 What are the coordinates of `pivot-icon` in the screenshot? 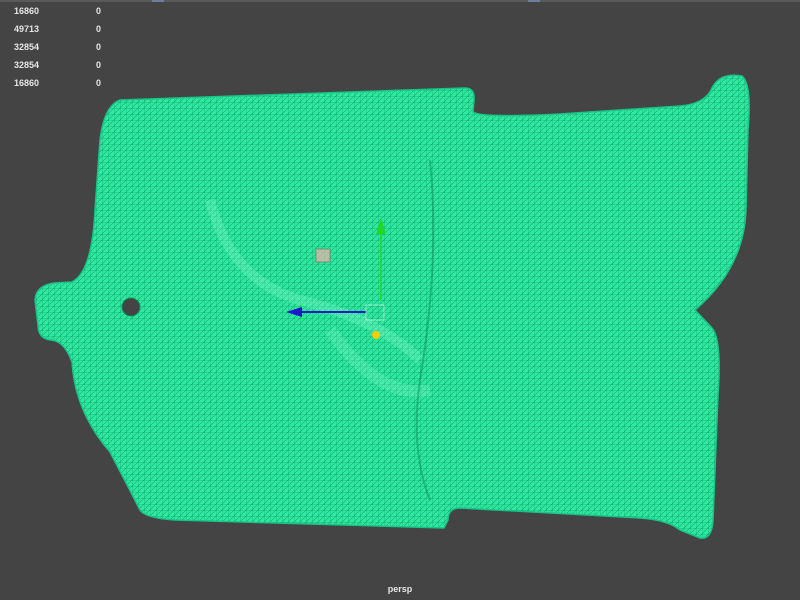 It's located at (376, 335).